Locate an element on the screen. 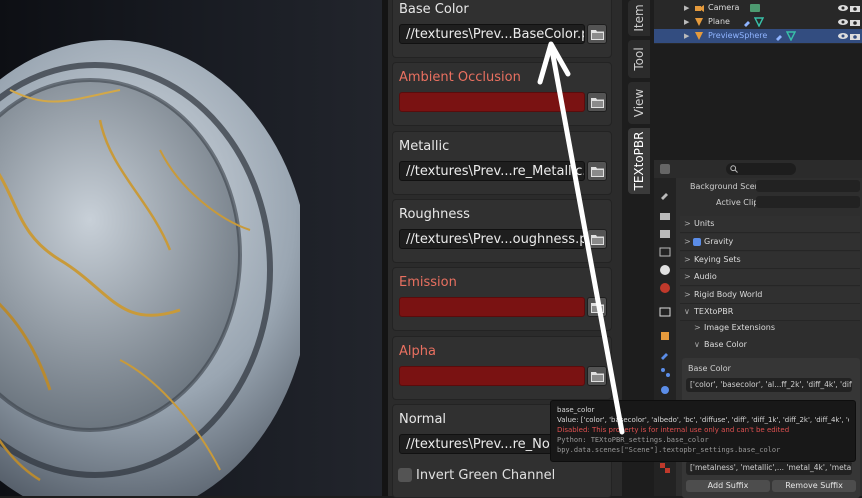 The image size is (862, 498). slot-label: Emission is located at coordinates (428, 282).